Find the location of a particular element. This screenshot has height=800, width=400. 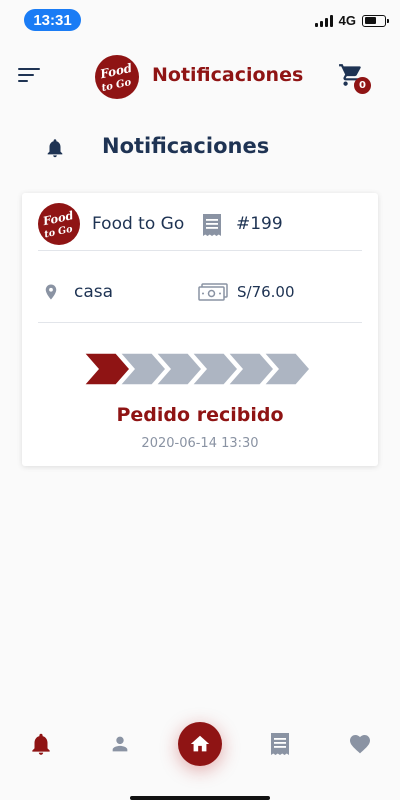

app-header: Food to Go Notificaciones 0 is located at coordinates (200, 77).